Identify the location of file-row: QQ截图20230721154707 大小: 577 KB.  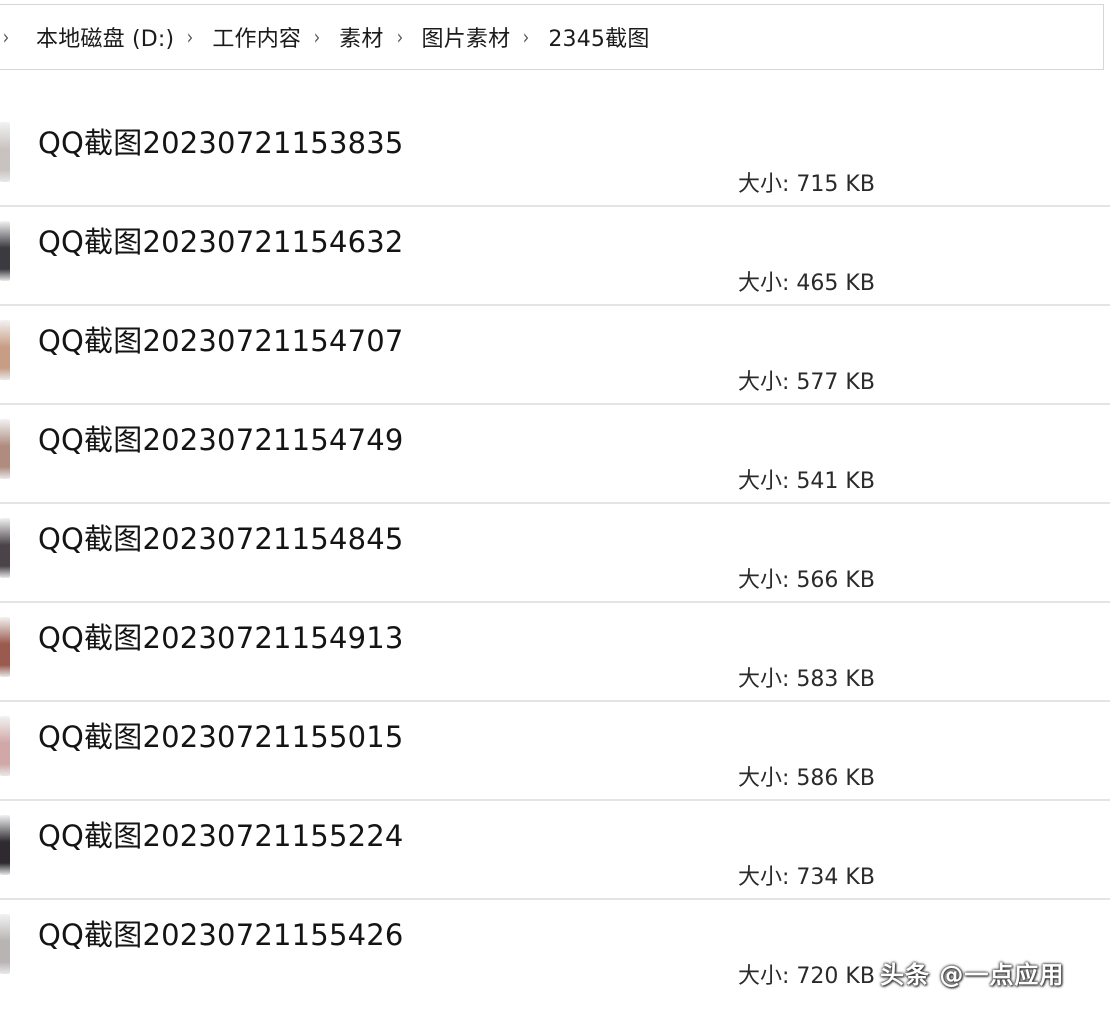
(555, 355).